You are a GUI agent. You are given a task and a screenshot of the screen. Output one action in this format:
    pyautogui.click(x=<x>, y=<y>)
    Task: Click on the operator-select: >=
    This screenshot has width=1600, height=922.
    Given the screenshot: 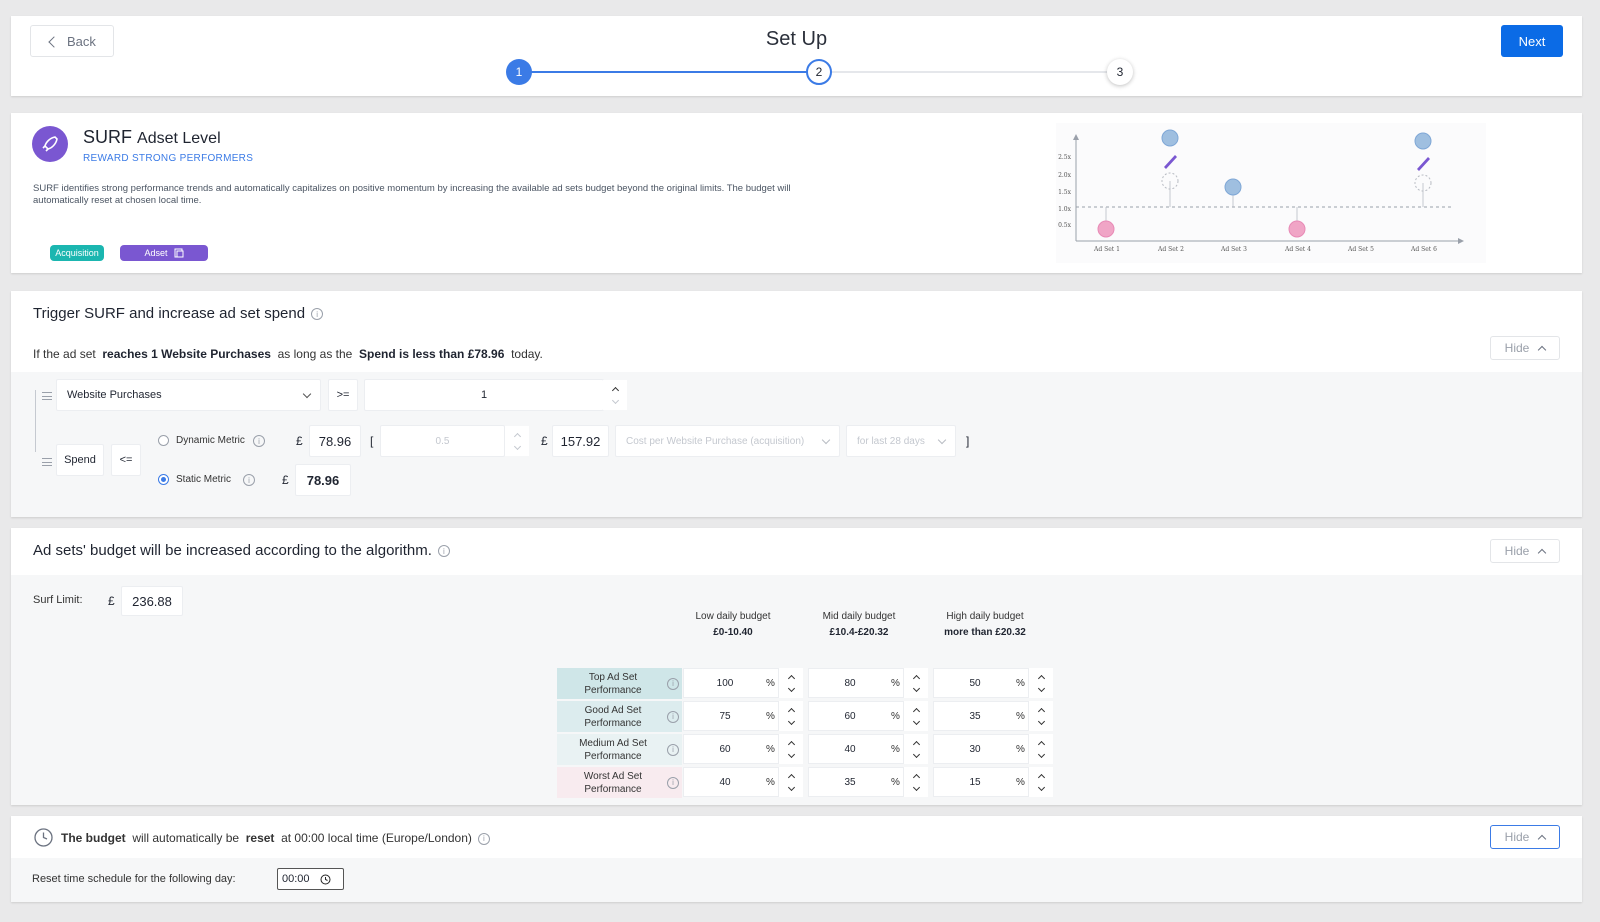 What is the action you would take?
    pyautogui.click(x=343, y=395)
    